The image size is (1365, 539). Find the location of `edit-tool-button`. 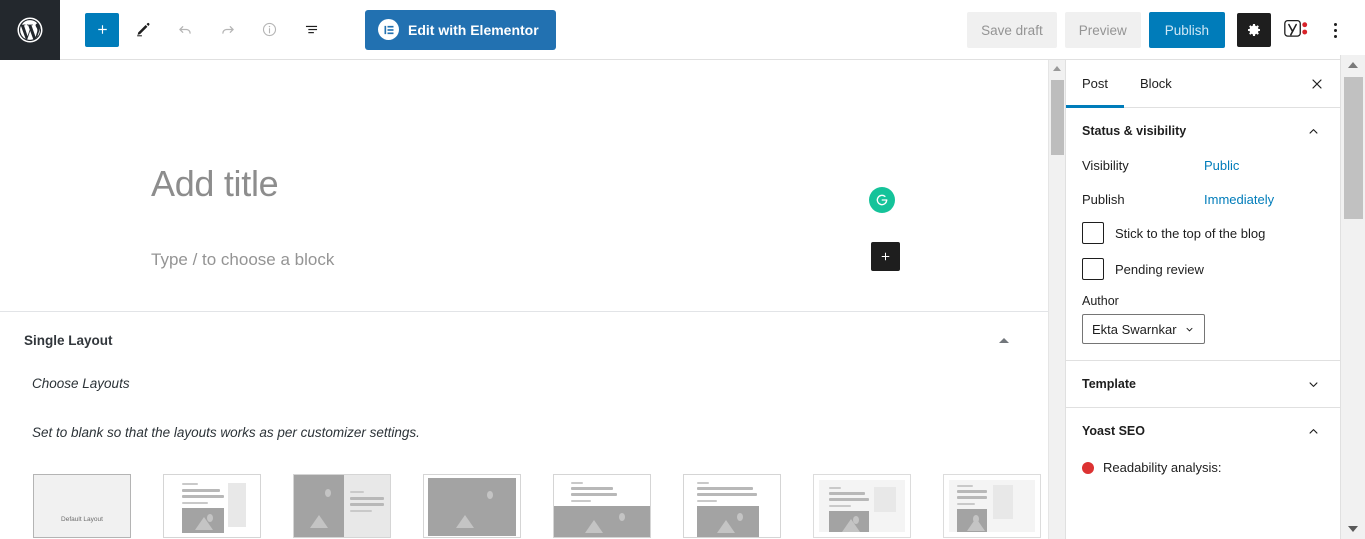

edit-tool-button is located at coordinates (143, 30).